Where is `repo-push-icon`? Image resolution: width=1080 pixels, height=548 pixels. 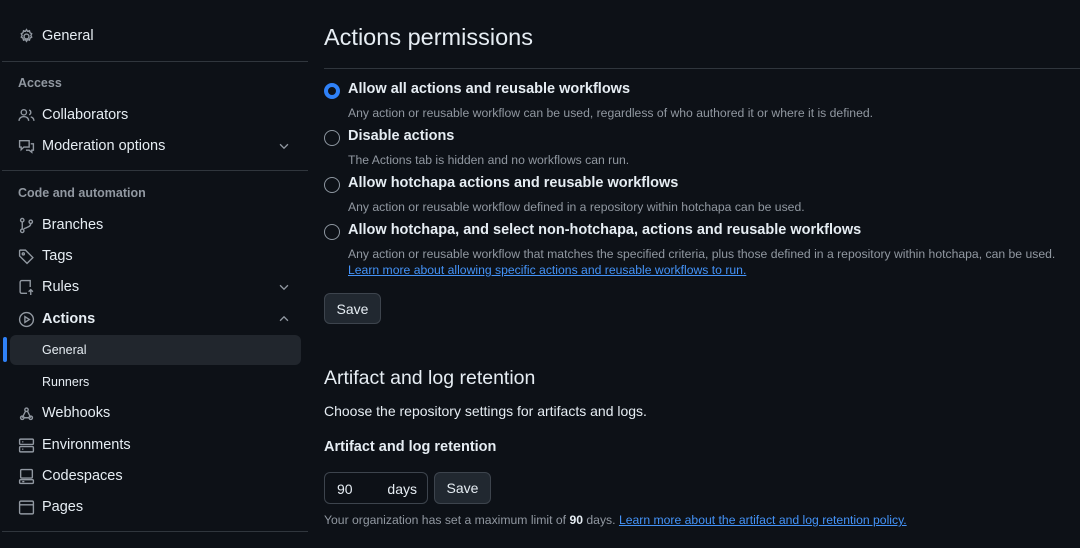
repo-push-icon is located at coordinates (26, 287).